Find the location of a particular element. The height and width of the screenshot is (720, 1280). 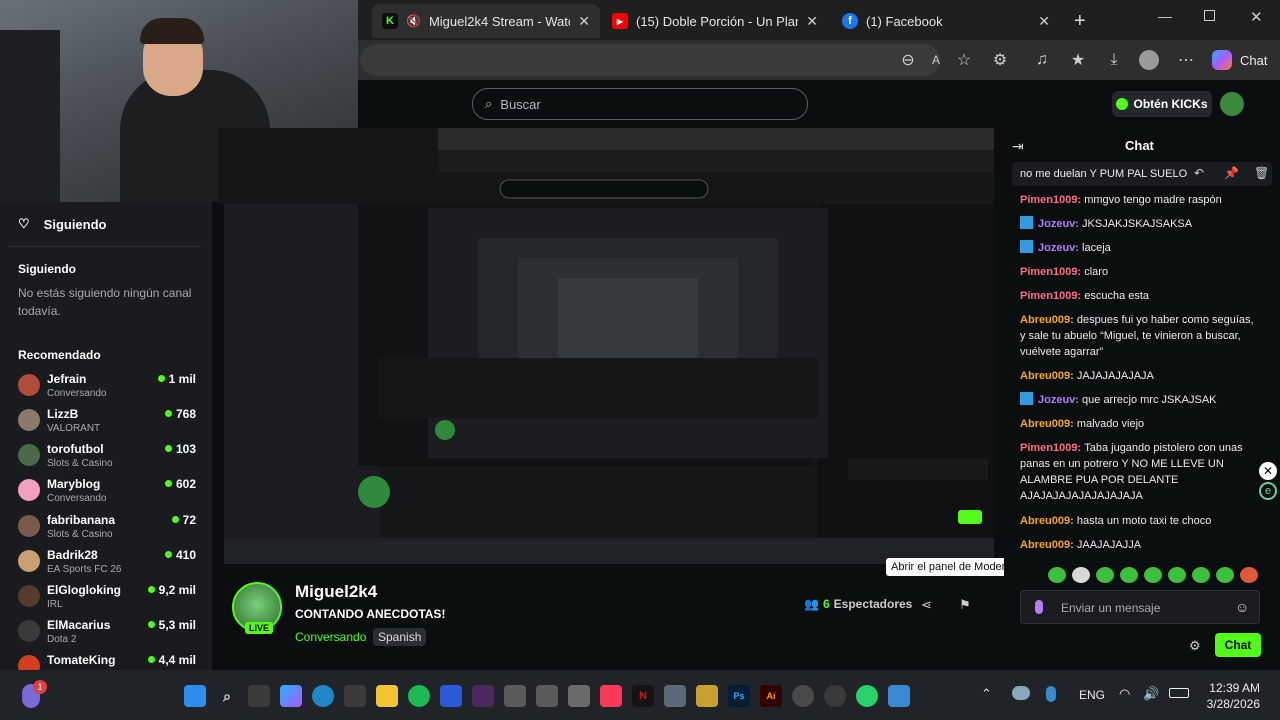

tab-facebook: f (1) Facebook ✕ is located at coordinates (946, 21).